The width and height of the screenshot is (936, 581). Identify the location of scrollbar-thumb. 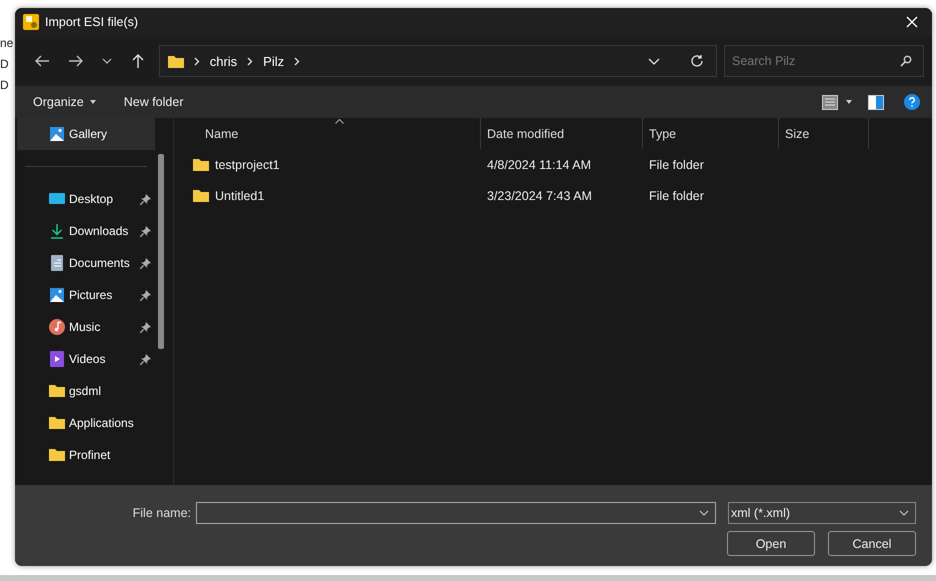
(161, 251).